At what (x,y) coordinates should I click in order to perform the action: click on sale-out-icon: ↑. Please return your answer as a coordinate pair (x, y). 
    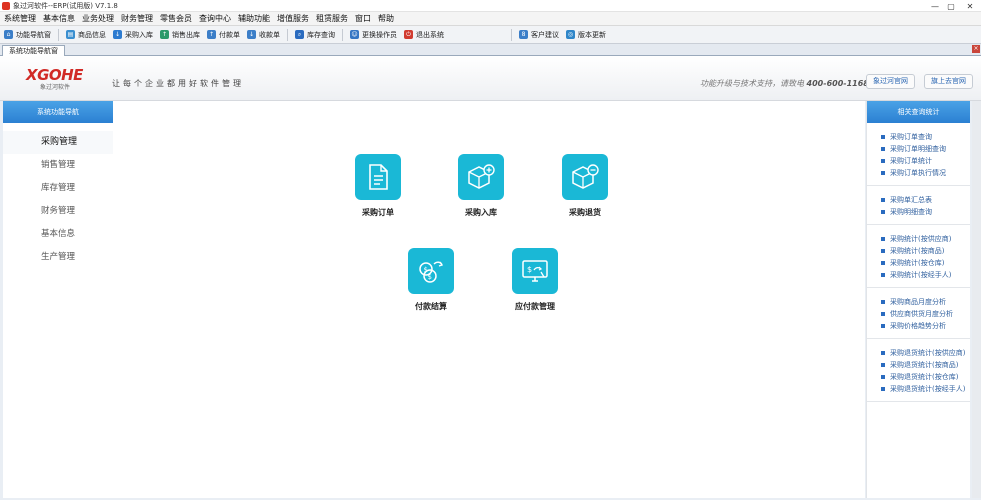
    Looking at the image, I should click on (164, 34).